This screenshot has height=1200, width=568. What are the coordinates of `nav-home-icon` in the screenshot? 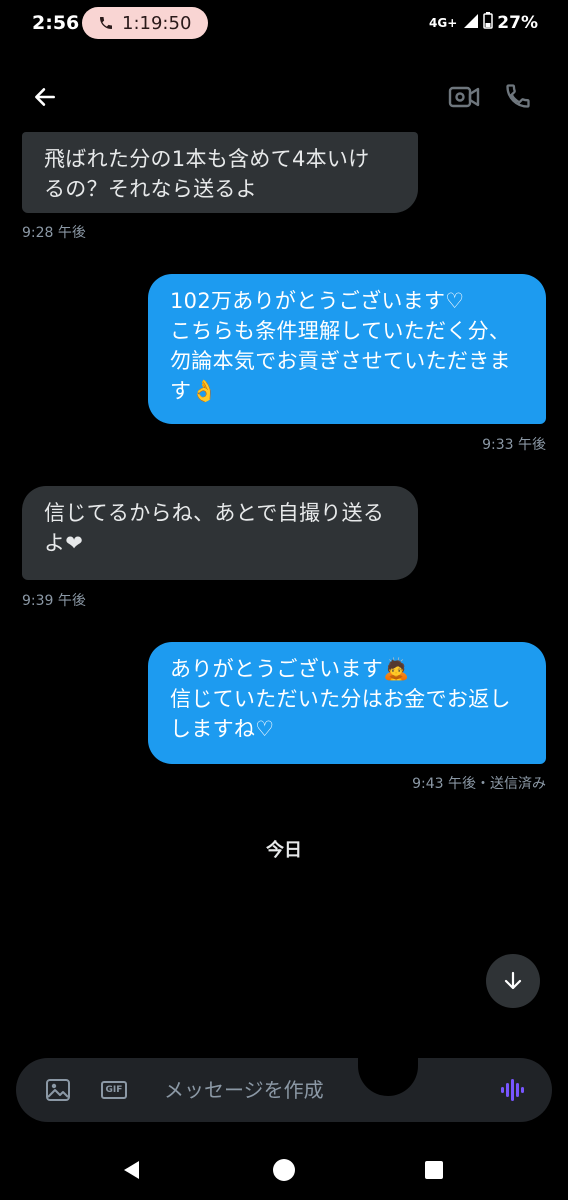 It's located at (284, 1170).